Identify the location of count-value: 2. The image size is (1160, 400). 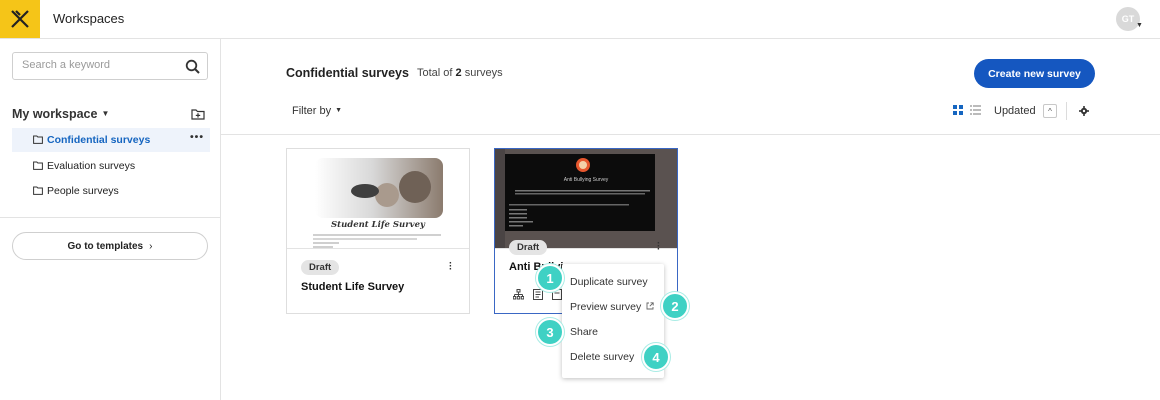
(458, 73).